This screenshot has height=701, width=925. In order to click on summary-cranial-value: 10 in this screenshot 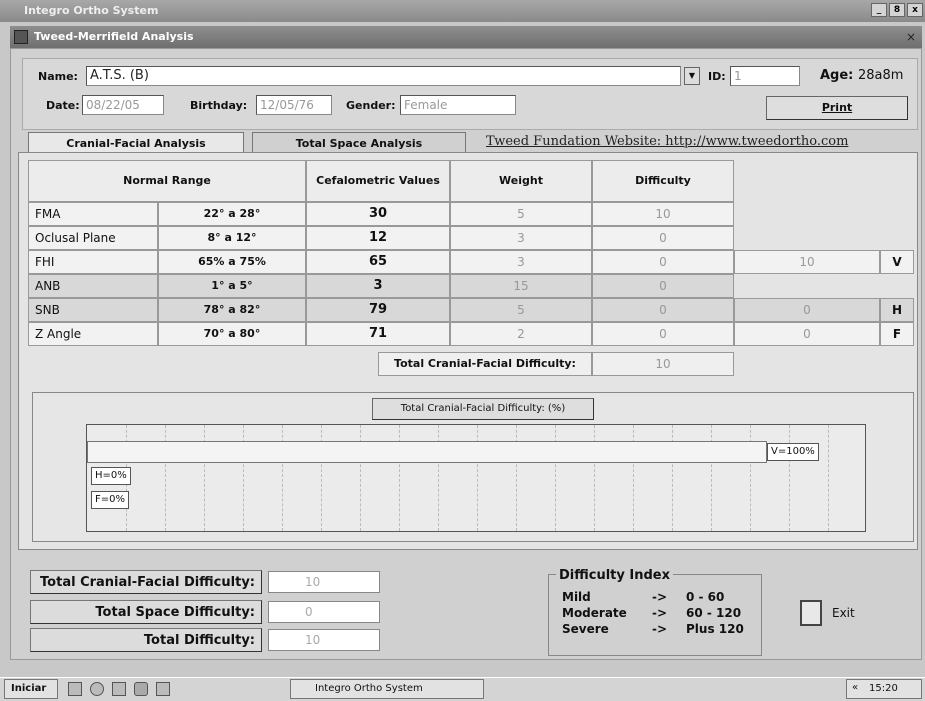, I will do `click(324, 582)`.